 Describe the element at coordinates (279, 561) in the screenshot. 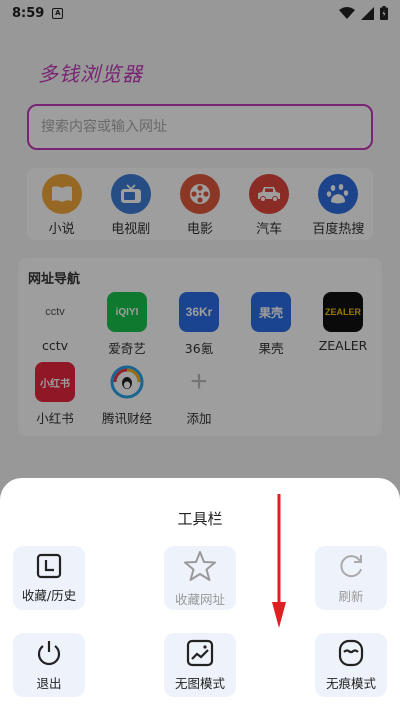

I see `down-arrow-annotation` at that location.